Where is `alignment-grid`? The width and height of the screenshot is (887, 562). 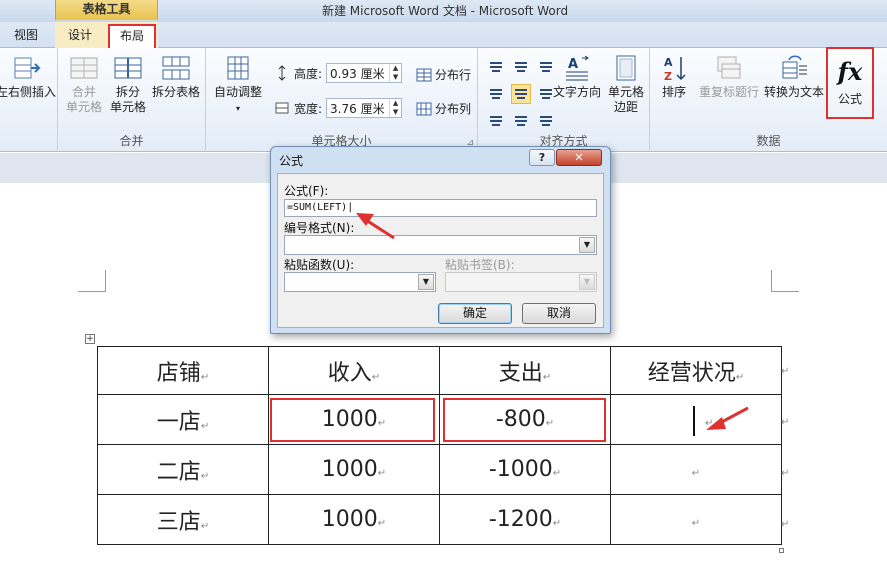
alignment-grid is located at coordinates (521, 95).